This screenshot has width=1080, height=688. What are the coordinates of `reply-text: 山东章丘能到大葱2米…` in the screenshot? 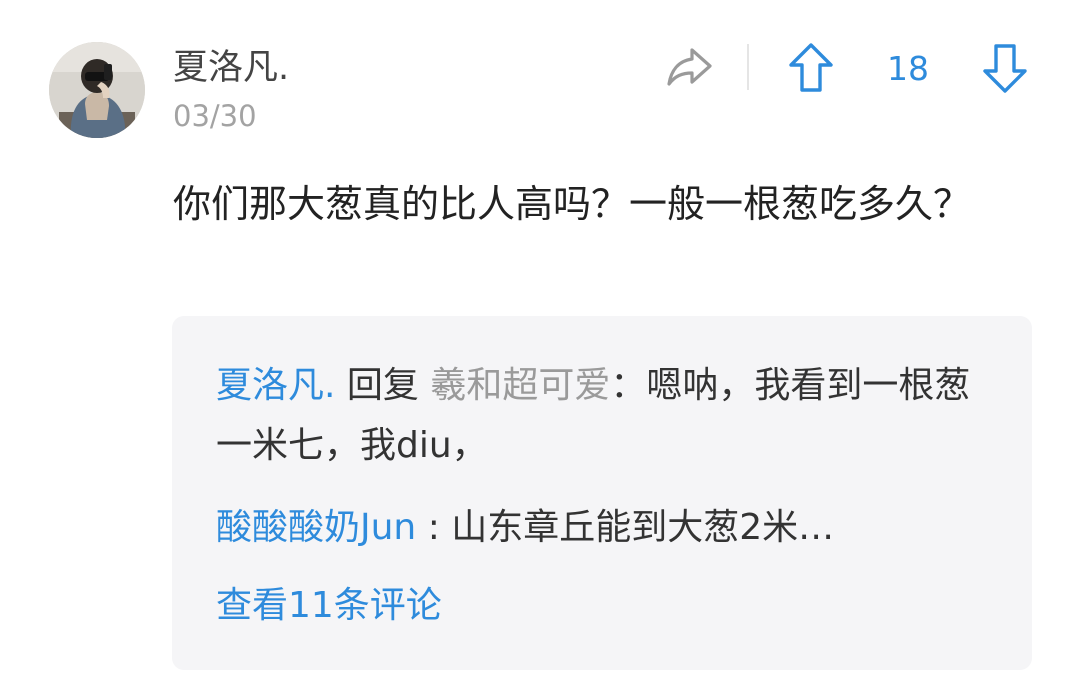 It's located at (643, 527).